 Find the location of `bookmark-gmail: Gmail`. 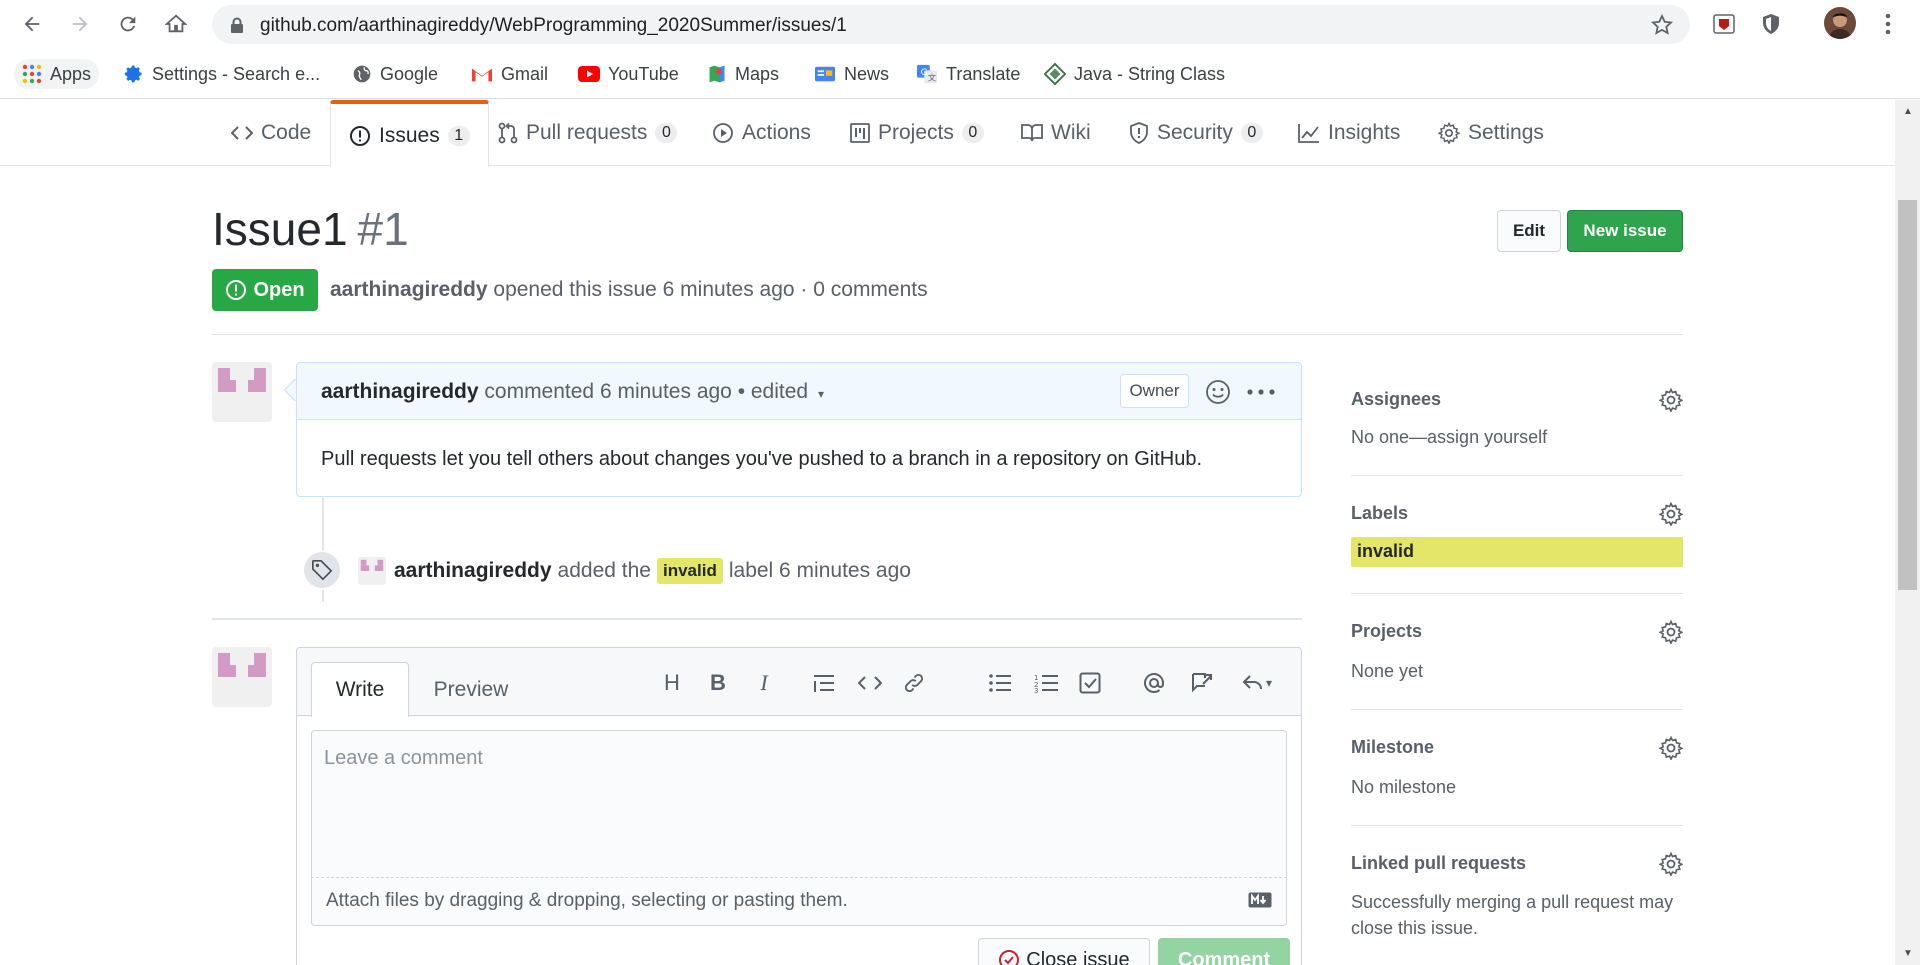

bookmark-gmail: Gmail is located at coordinates (509, 74).